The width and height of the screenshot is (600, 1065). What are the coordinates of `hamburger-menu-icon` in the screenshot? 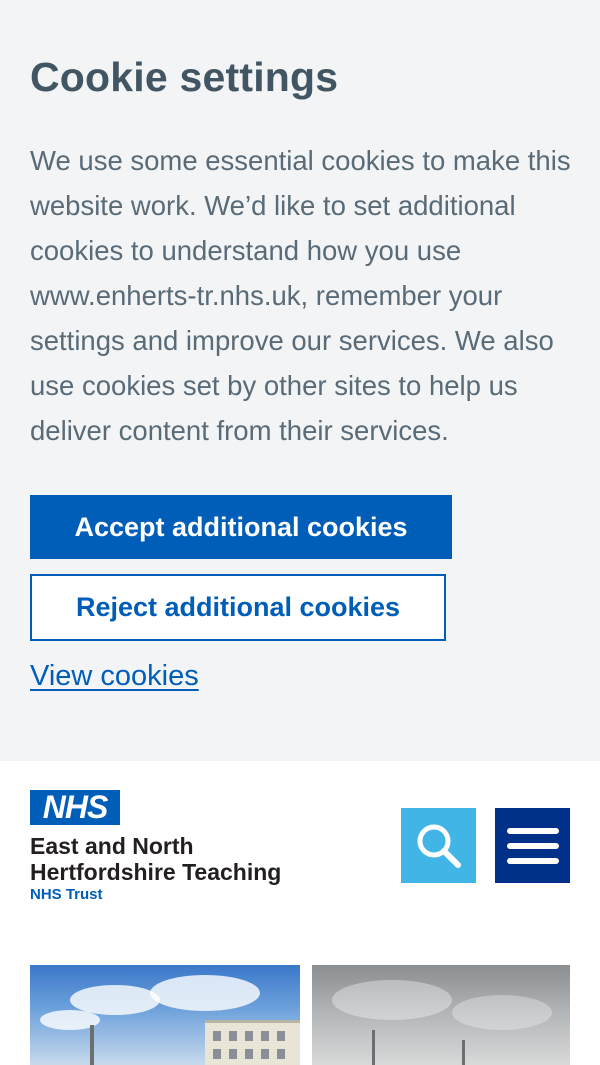 It's located at (532, 845).